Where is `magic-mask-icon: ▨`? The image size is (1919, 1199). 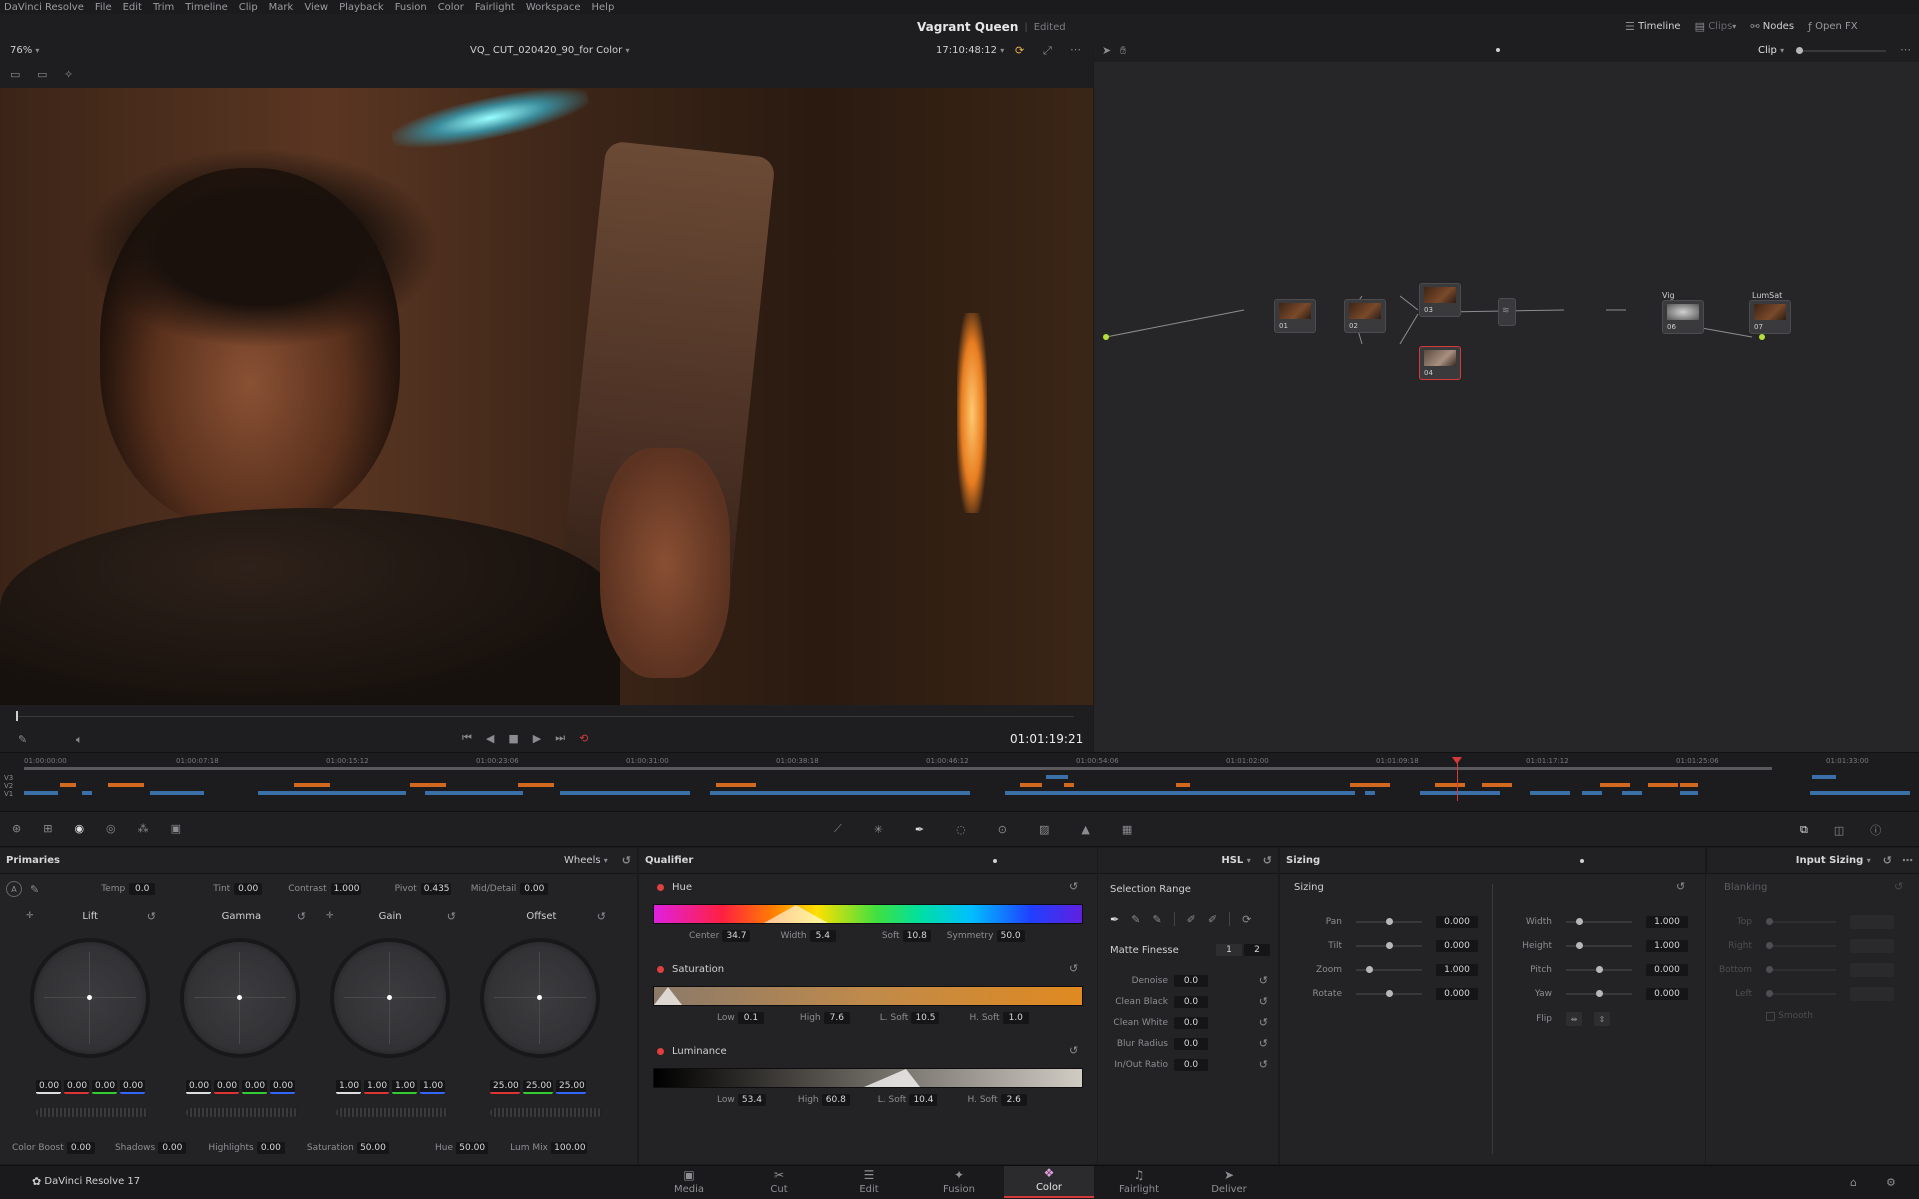 magic-mask-icon: ▨ is located at coordinates (1044, 829).